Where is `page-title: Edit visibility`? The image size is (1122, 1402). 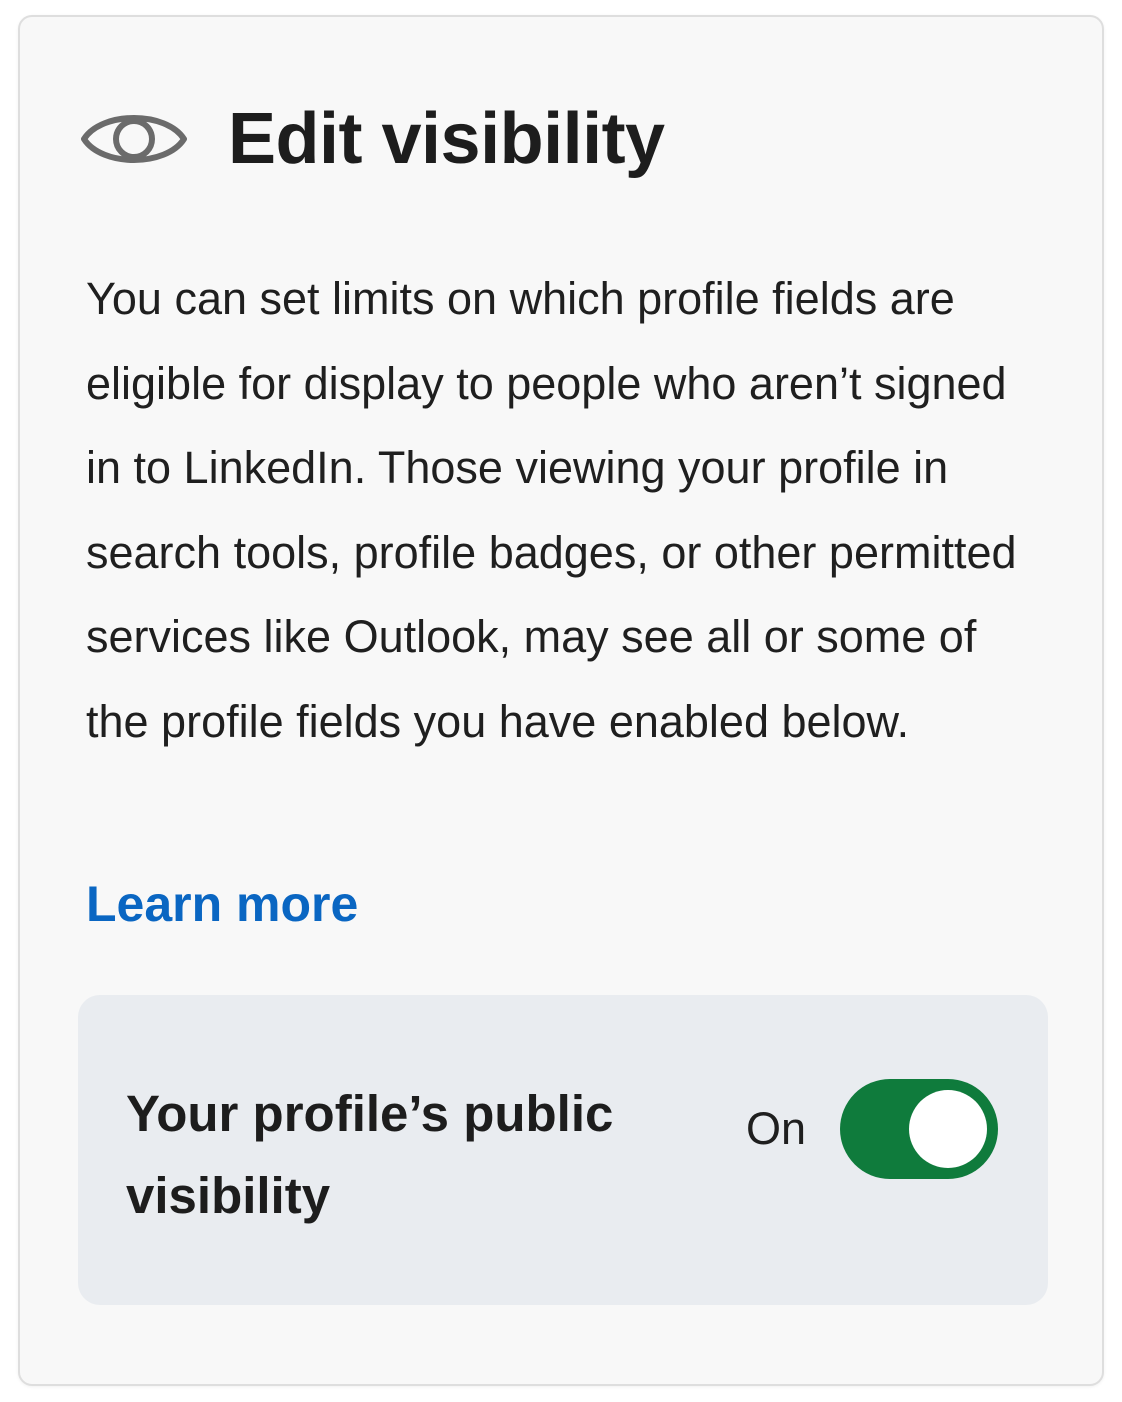
page-title: Edit visibility is located at coordinates (446, 139).